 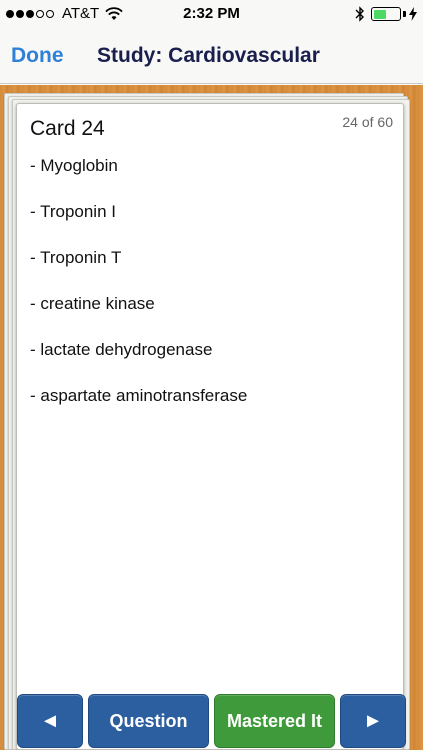 I want to click on navigation-bar: Done Study: Cardiovascular, so click(x=211, y=56).